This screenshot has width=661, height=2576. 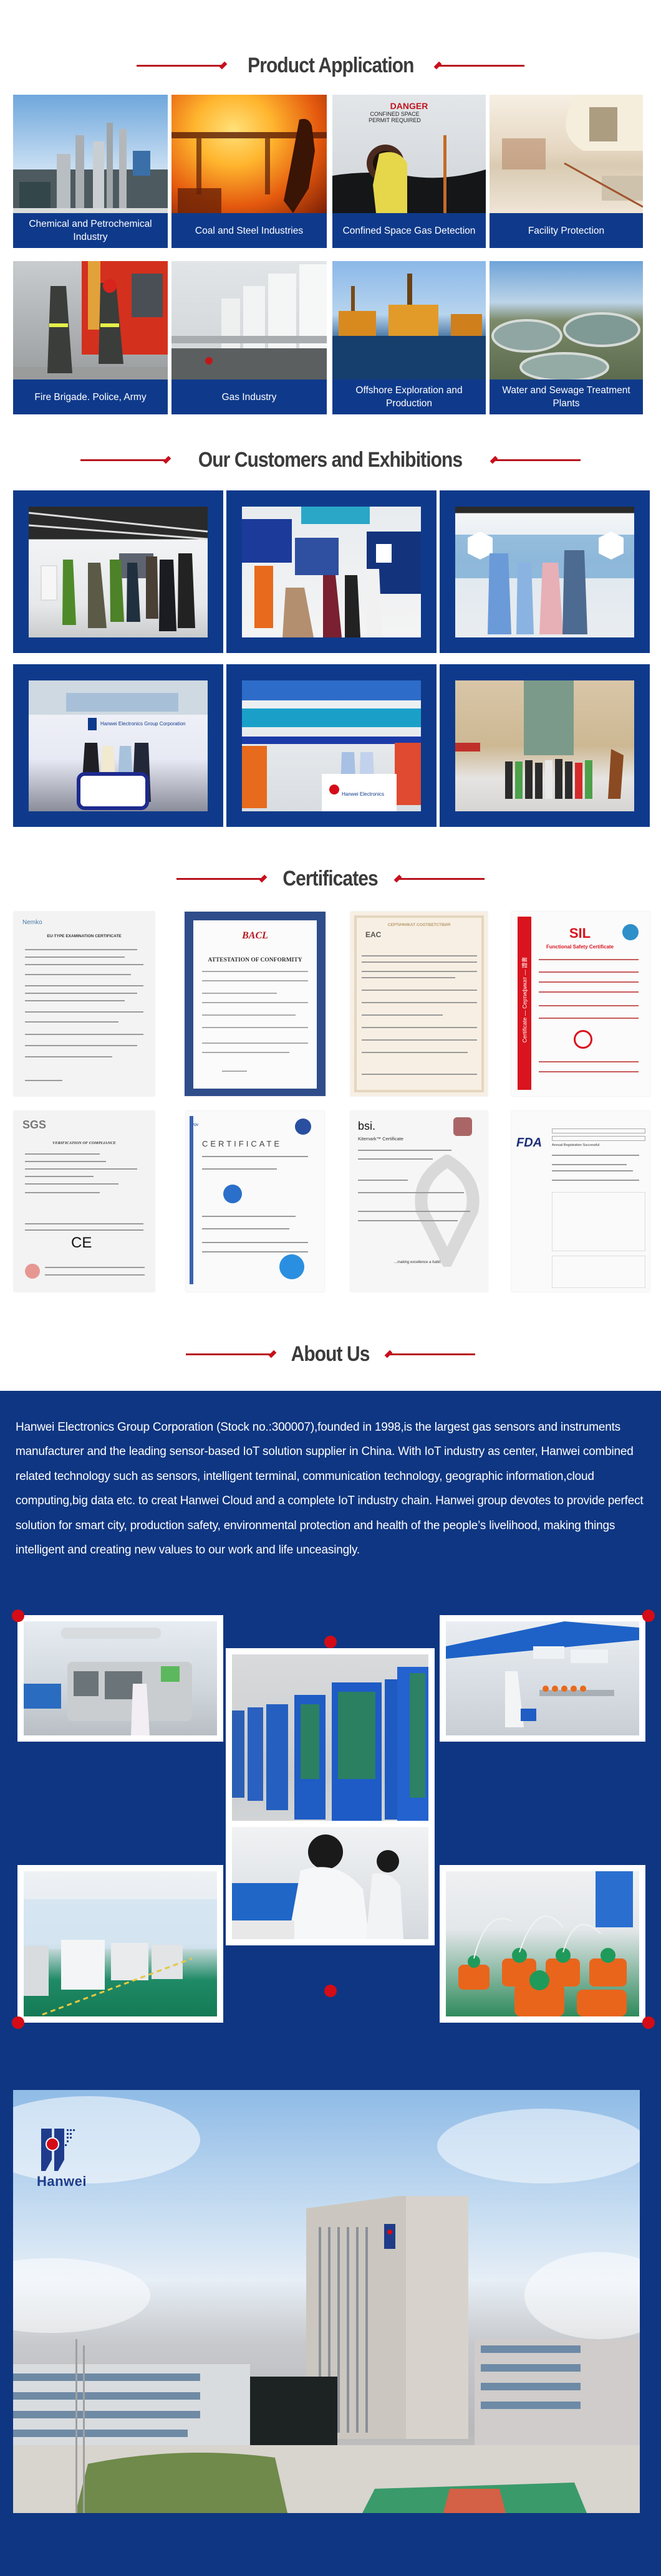 I want to click on application-tile-gas-industry: Gas Industry, so click(x=249, y=337).